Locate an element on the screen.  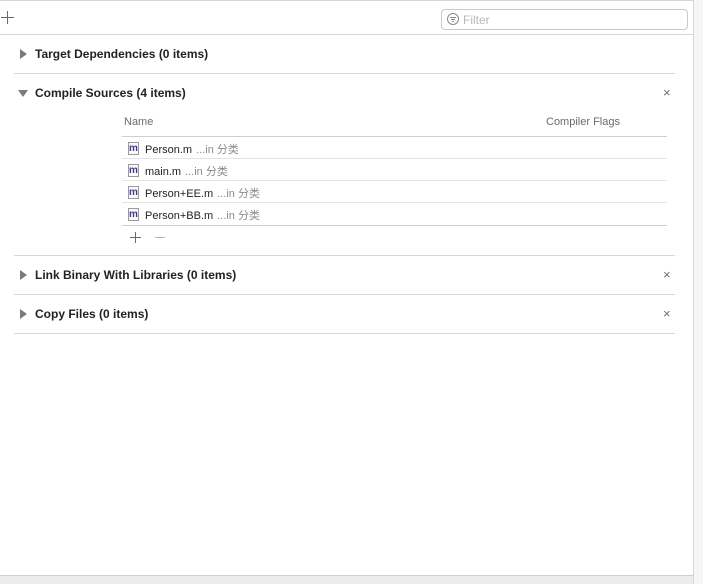
phase-header-copy-files: Copy Files (0 items) × is located at coordinates (344, 314).